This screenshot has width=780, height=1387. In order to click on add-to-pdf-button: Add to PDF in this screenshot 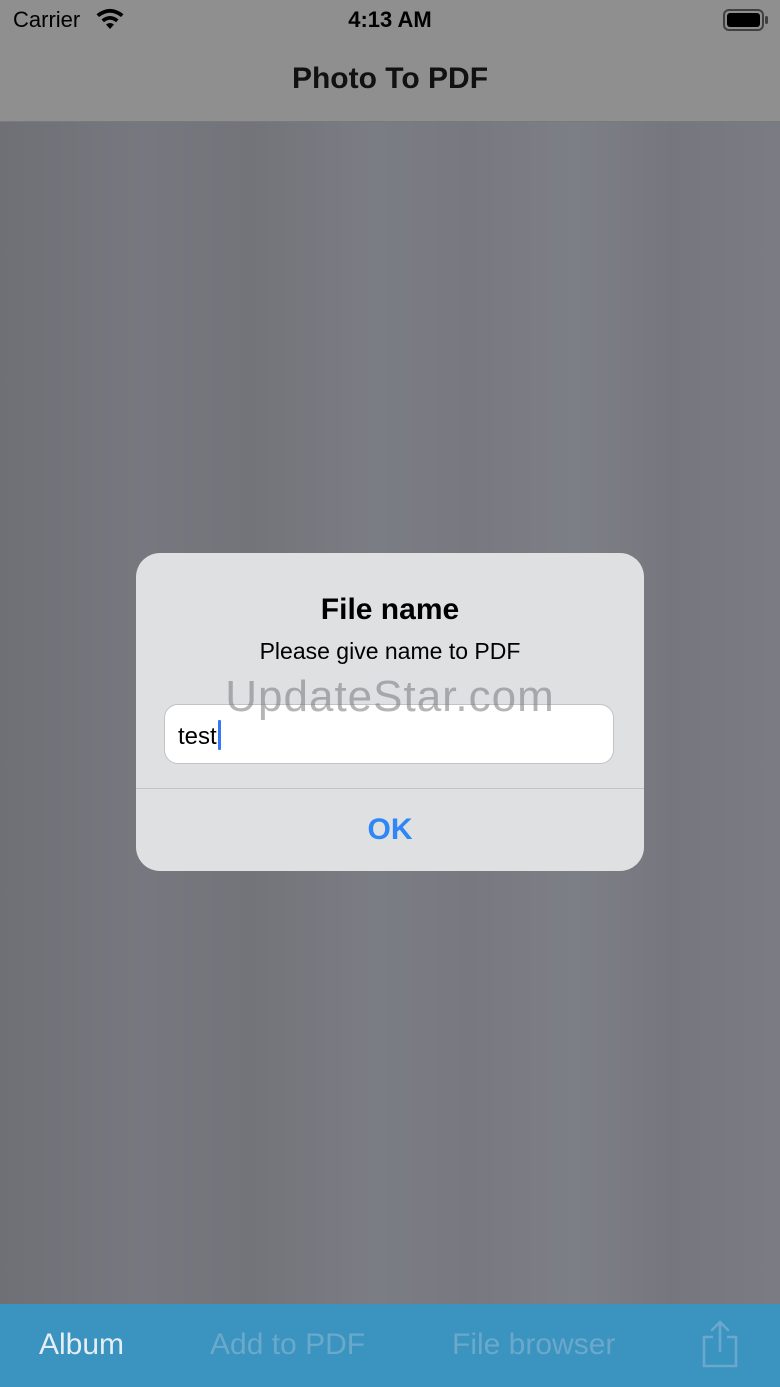, I will do `click(287, 1345)`.